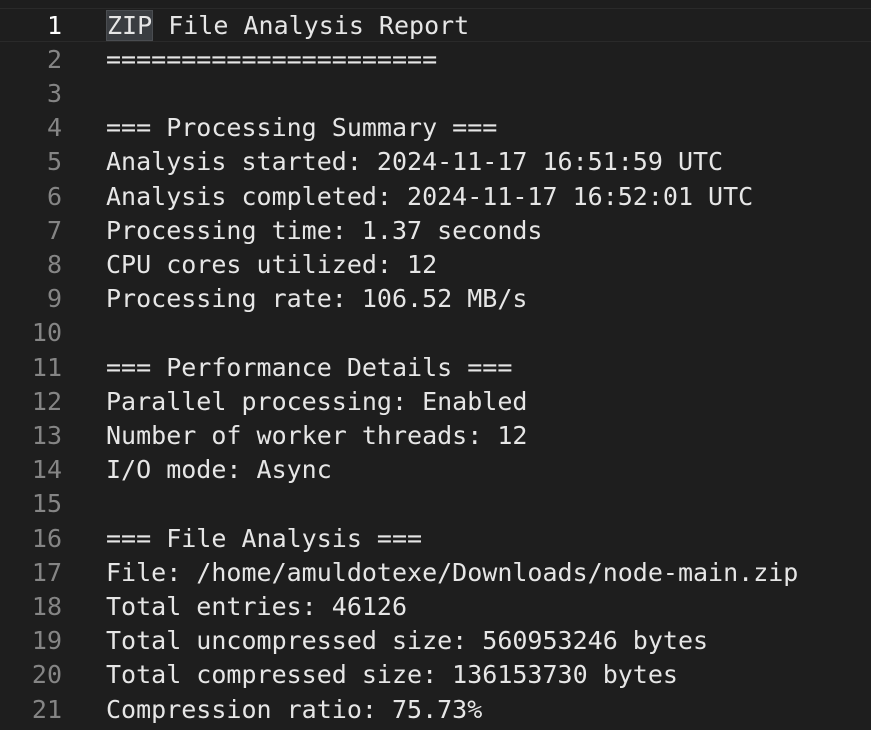 This screenshot has height=730, width=871. I want to click on line-number: 20, so click(46, 675).